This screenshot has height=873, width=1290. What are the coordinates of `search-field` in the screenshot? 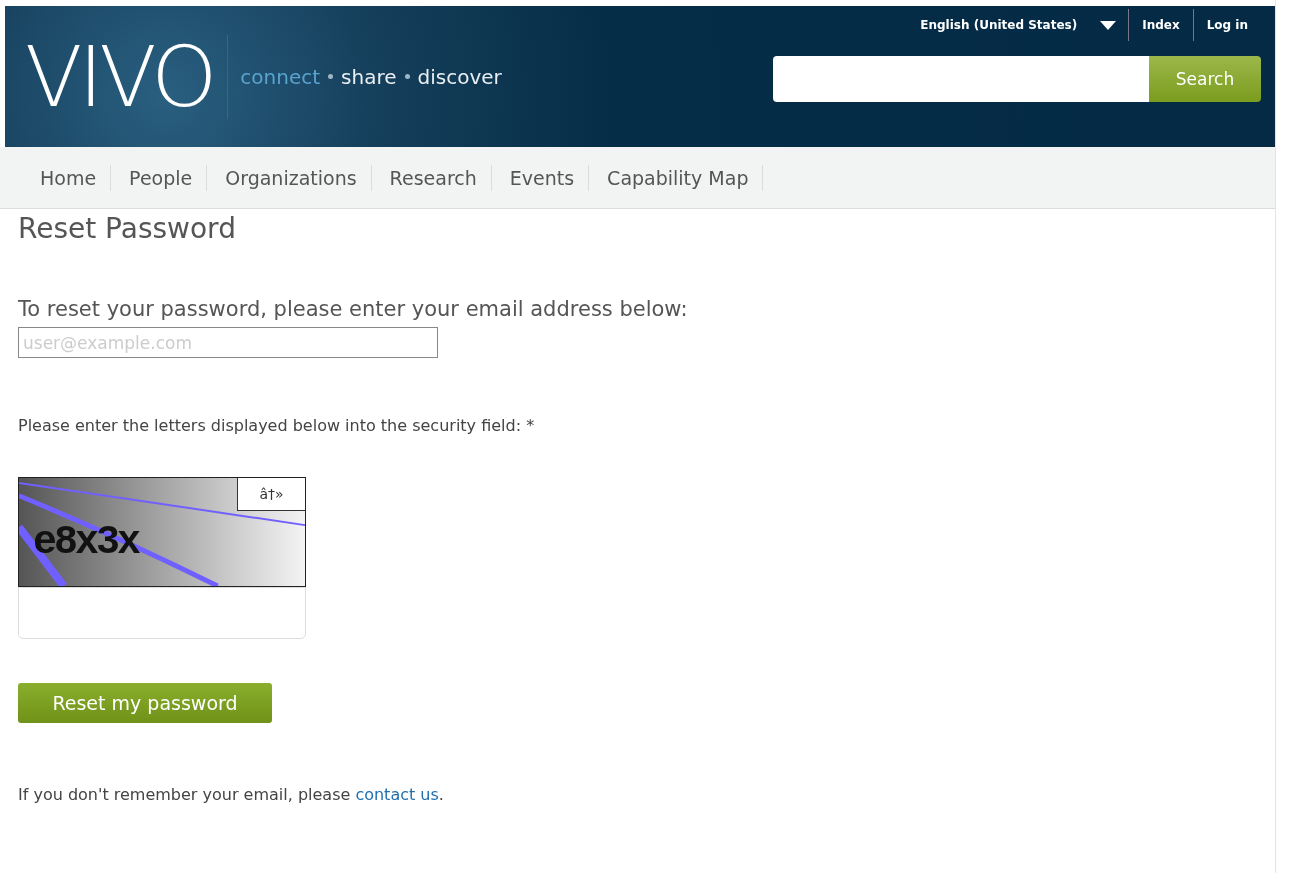 It's located at (961, 79).